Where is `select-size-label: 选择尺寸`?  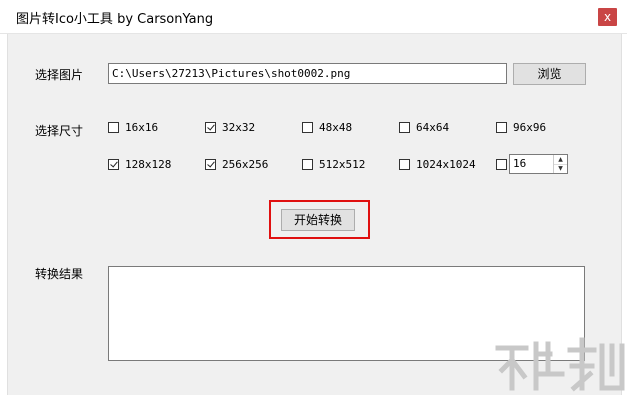
select-size-label: 选择尺寸 is located at coordinates (59, 131).